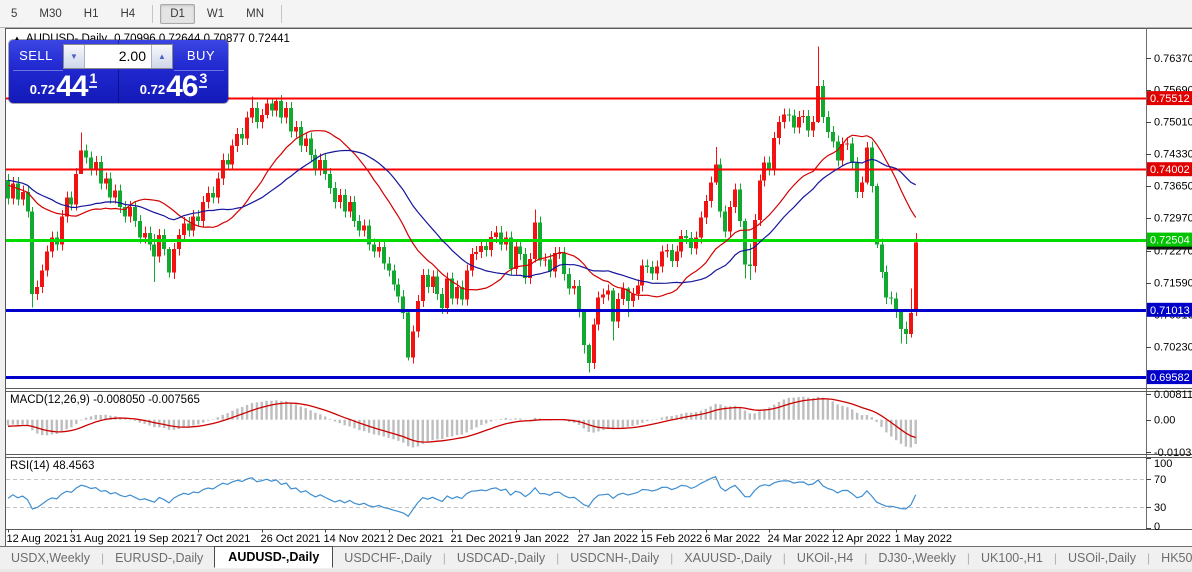 The width and height of the screenshot is (1192, 572). I want to click on lot-size-input: 2.00, so click(118, 56).